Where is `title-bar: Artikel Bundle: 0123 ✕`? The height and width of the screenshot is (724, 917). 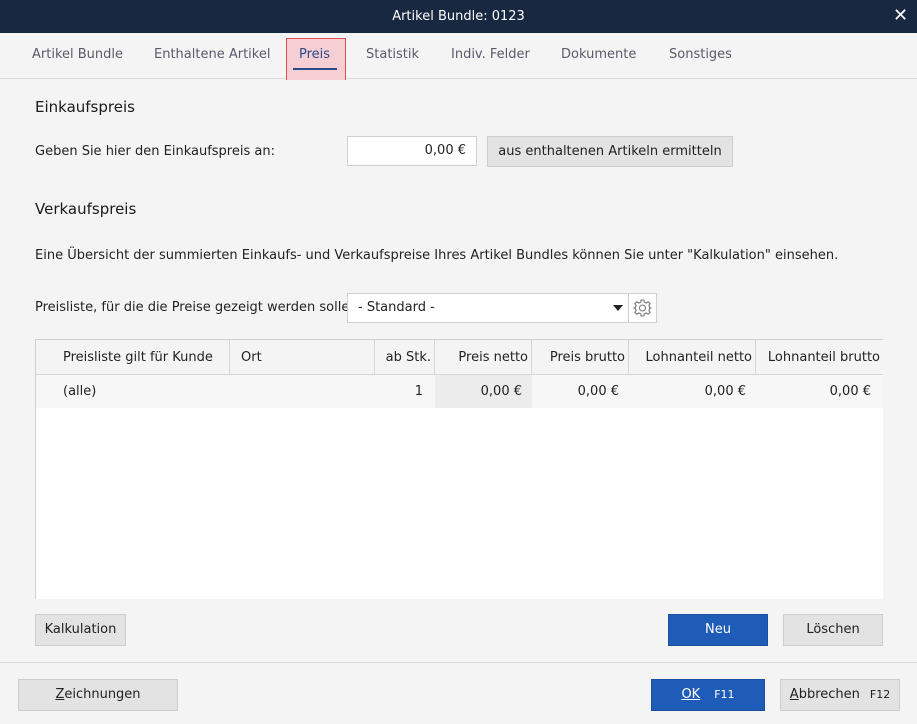
title-bar: Artikel Bundle: 0123 ✕ is located at coordinates (458, 16).